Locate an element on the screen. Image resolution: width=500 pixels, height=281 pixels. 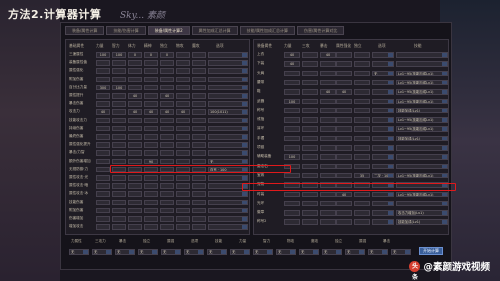
tab-3: 属性加成汇总计算 is located at coordinates (214, 30).